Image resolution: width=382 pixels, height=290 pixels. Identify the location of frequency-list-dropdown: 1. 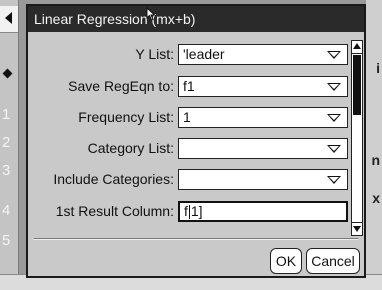
(263, 117).